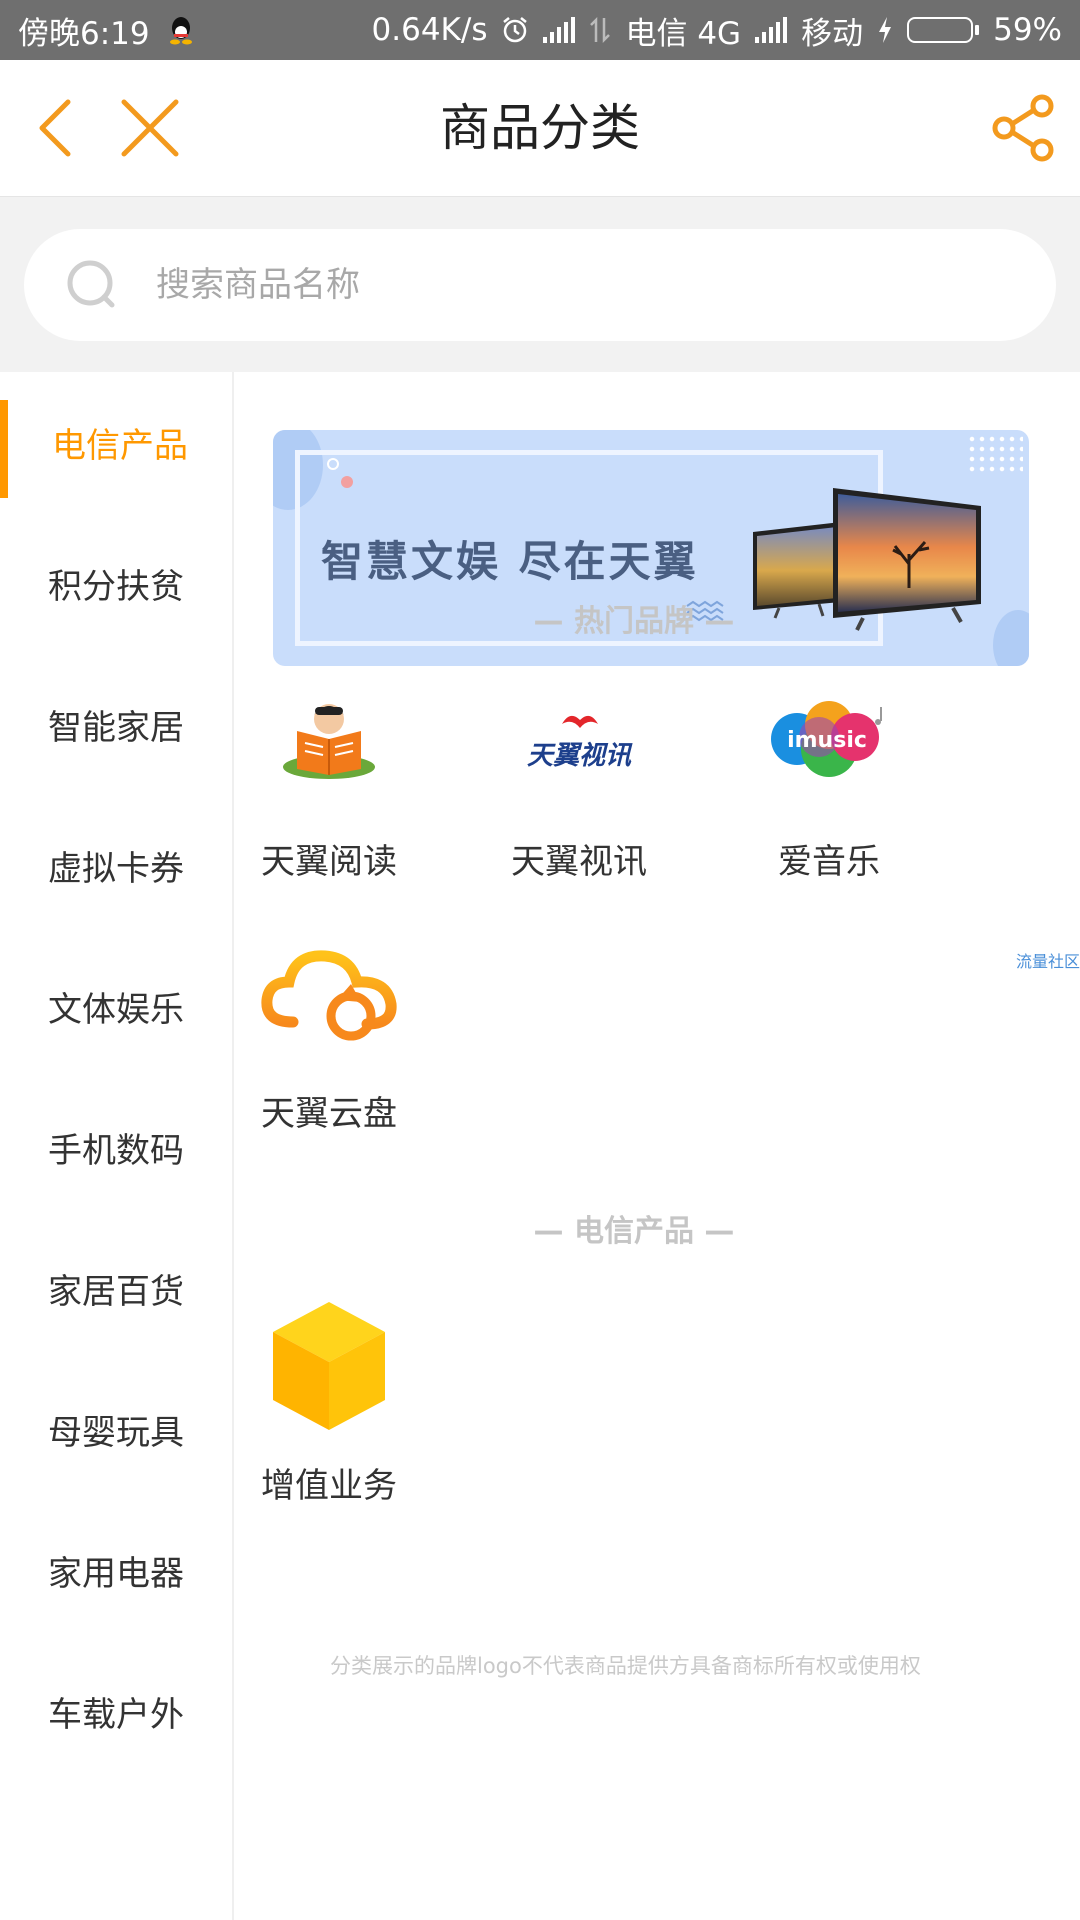 Image resolution: width=1080 pixels, height=1920 pixels. I want to click on charging-icon, so click(885, 30).